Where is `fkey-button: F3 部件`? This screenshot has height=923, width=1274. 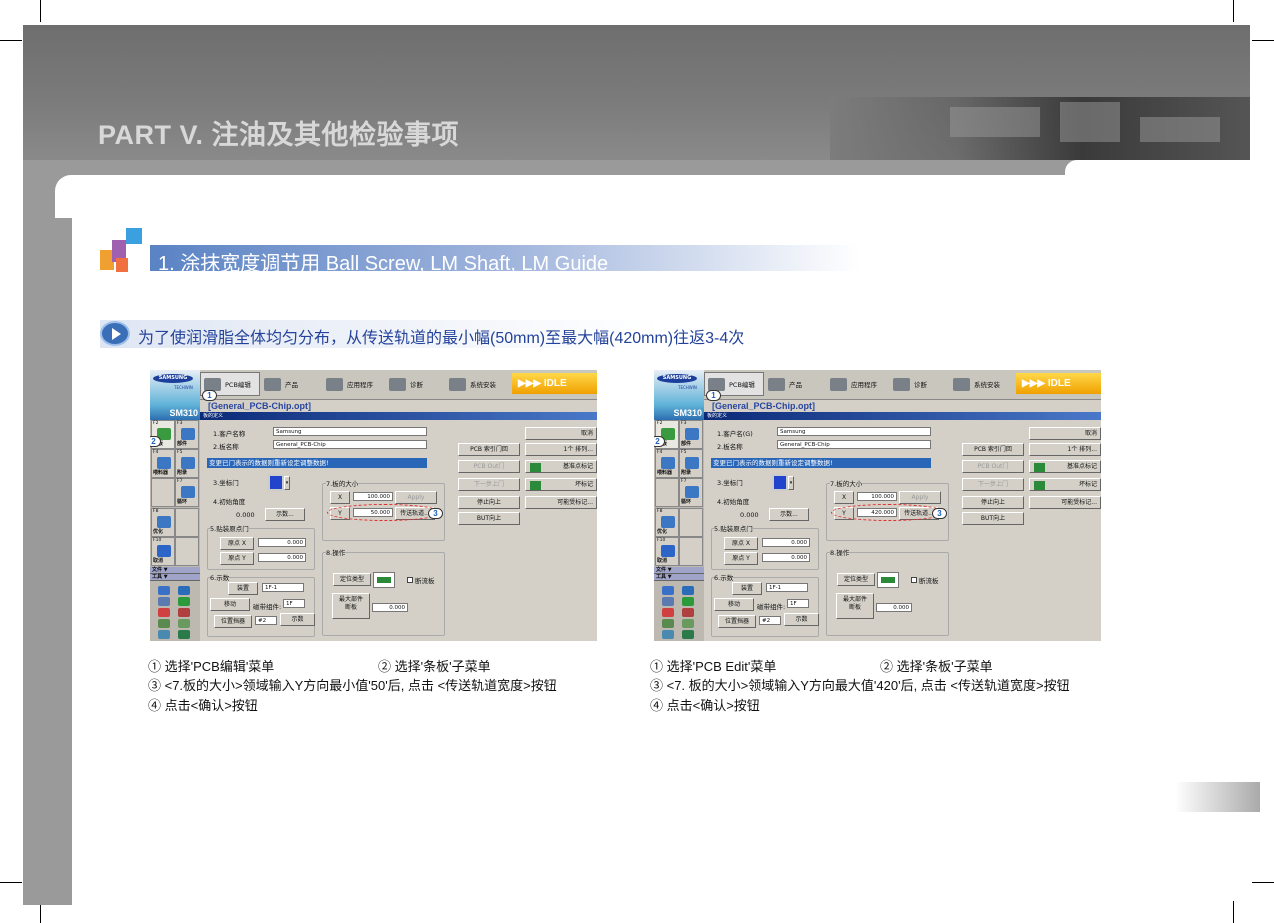 fkey-button: F3 部件 is located at coordinates (187, 434).